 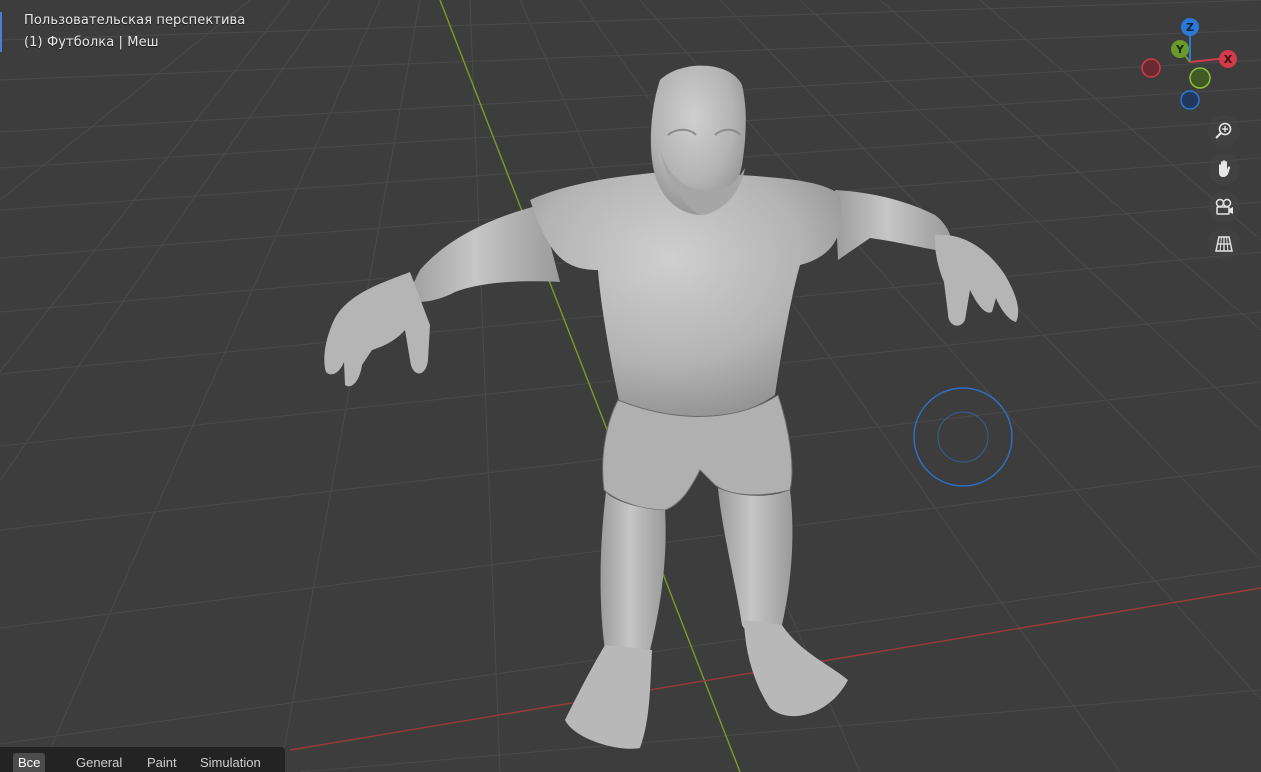 I want to click on view-name: Пользовательская перспектива, so click(x=135, y=20).